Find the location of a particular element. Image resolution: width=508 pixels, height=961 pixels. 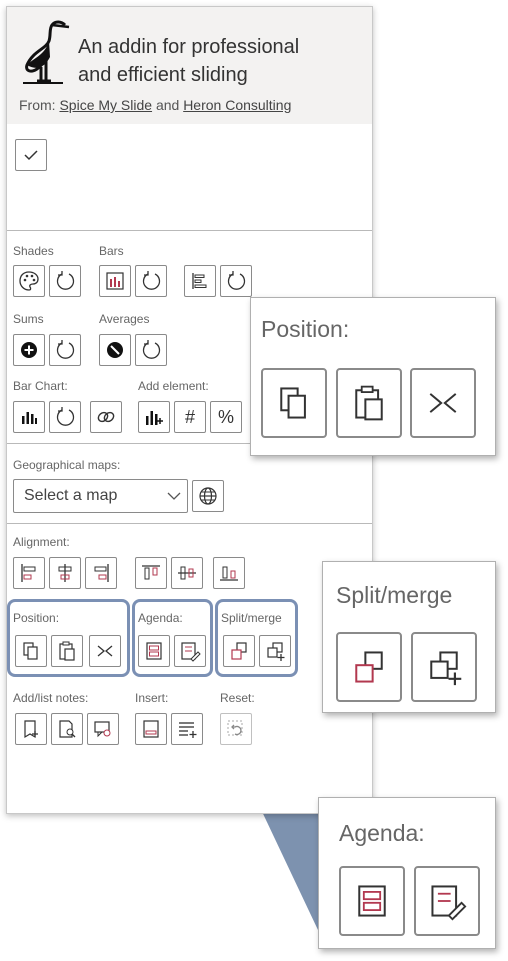

callout-agenda-edit-button is located at coordinates (447, 901).